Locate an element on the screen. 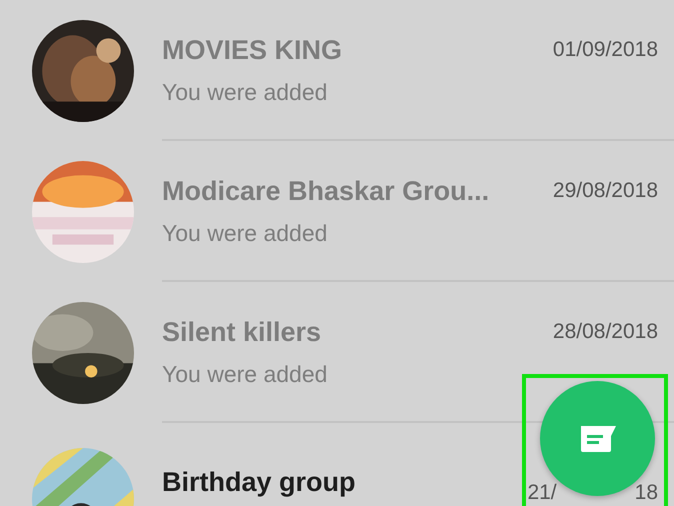 The image size is (674, 506). chat-date: 21/ is located at coordinates (542, 493).